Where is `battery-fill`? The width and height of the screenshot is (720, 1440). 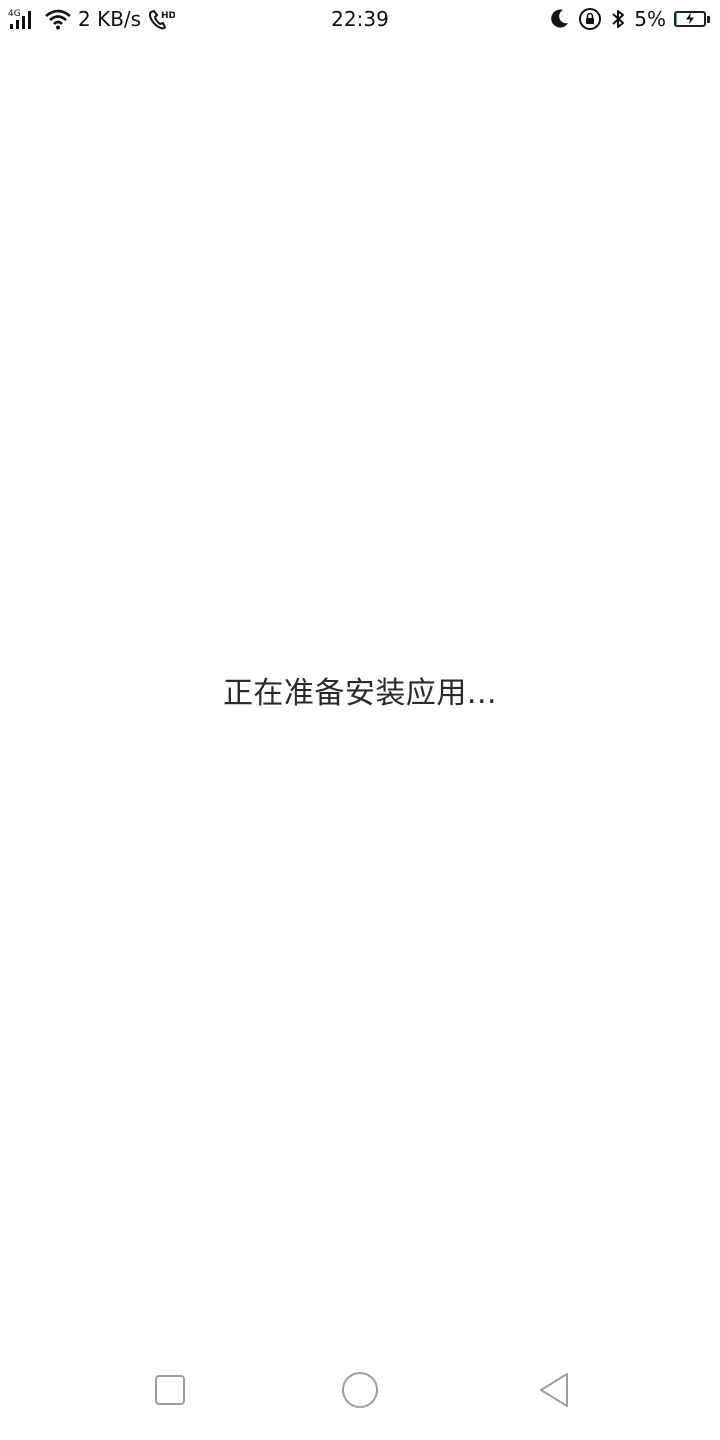
battery-fill is located at coordinates (677, 19).